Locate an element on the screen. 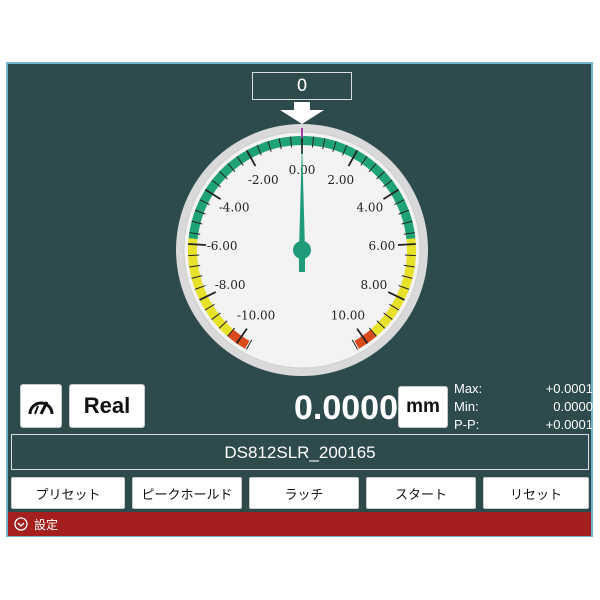 This screenshot has width=600, height=600. min-label: Min: is located at coordinates (466, 406).